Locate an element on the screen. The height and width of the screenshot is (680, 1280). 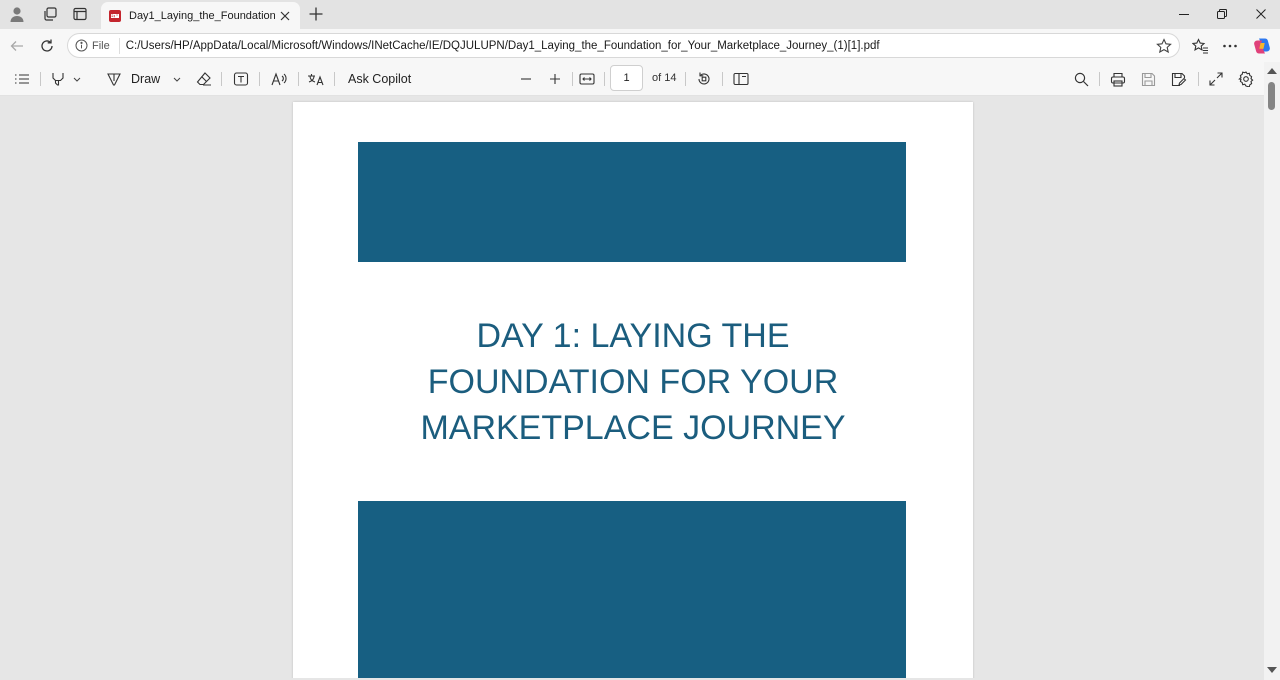
search-icon is located at coordinates (1081, 79).